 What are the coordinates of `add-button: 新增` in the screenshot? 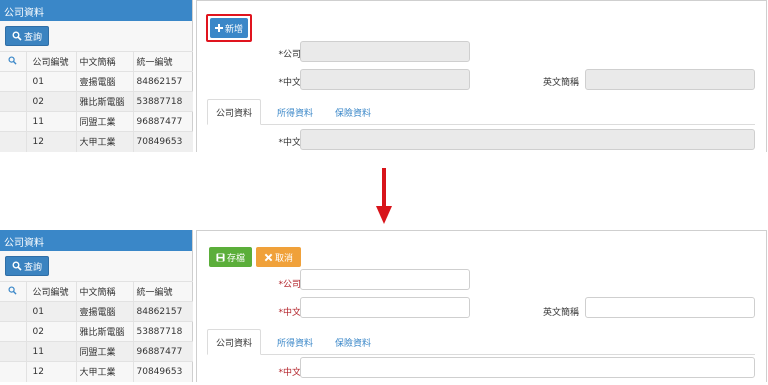 It's located at (229, 28).